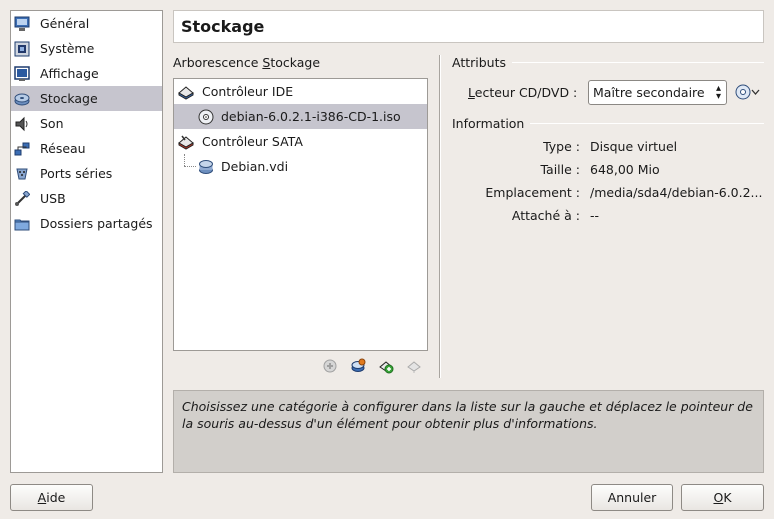 This screenshot has height=519, width=774. Describe the element at coordinates (523, 92) in the screenshot. I see `cd-drive-label: Lecteur CD/DVD :` at that location.